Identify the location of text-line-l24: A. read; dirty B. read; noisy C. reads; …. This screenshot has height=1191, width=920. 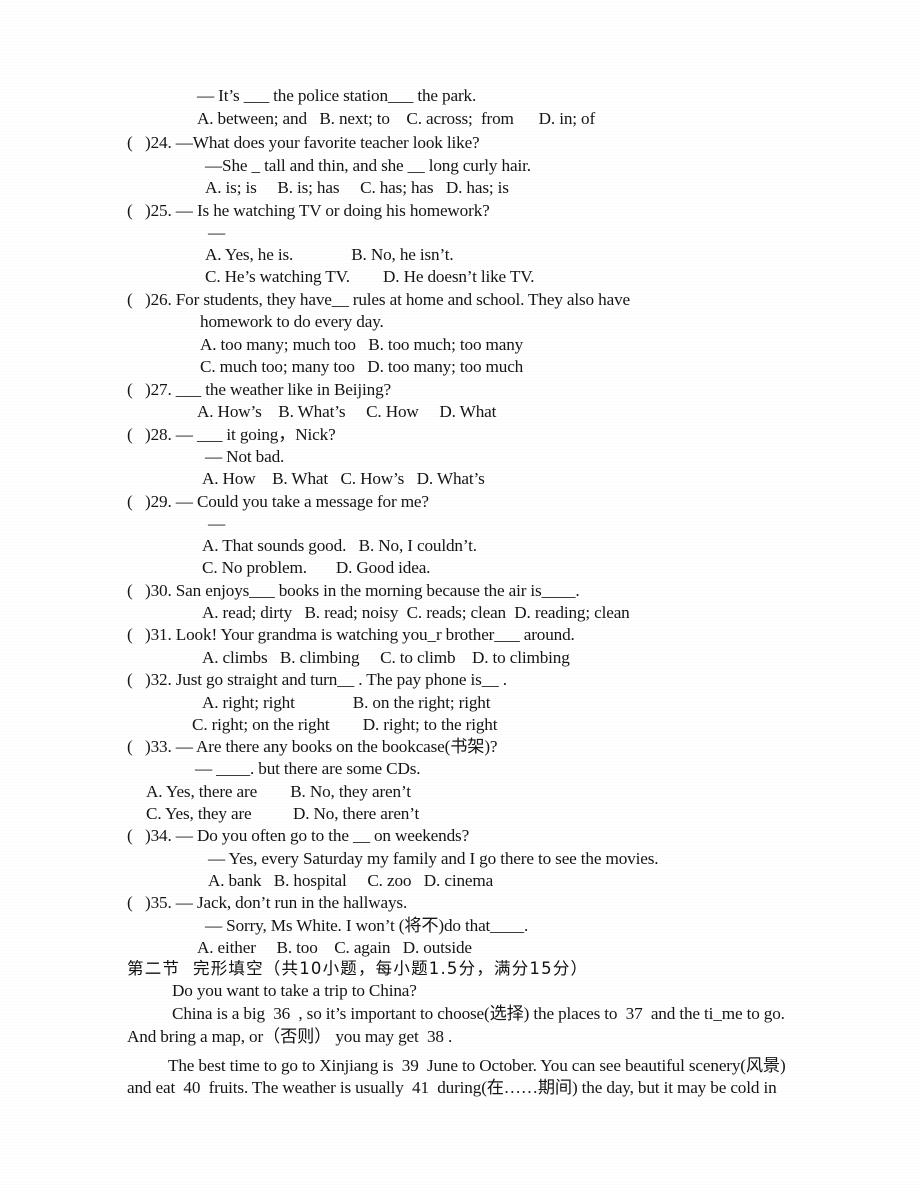
(416, 612).